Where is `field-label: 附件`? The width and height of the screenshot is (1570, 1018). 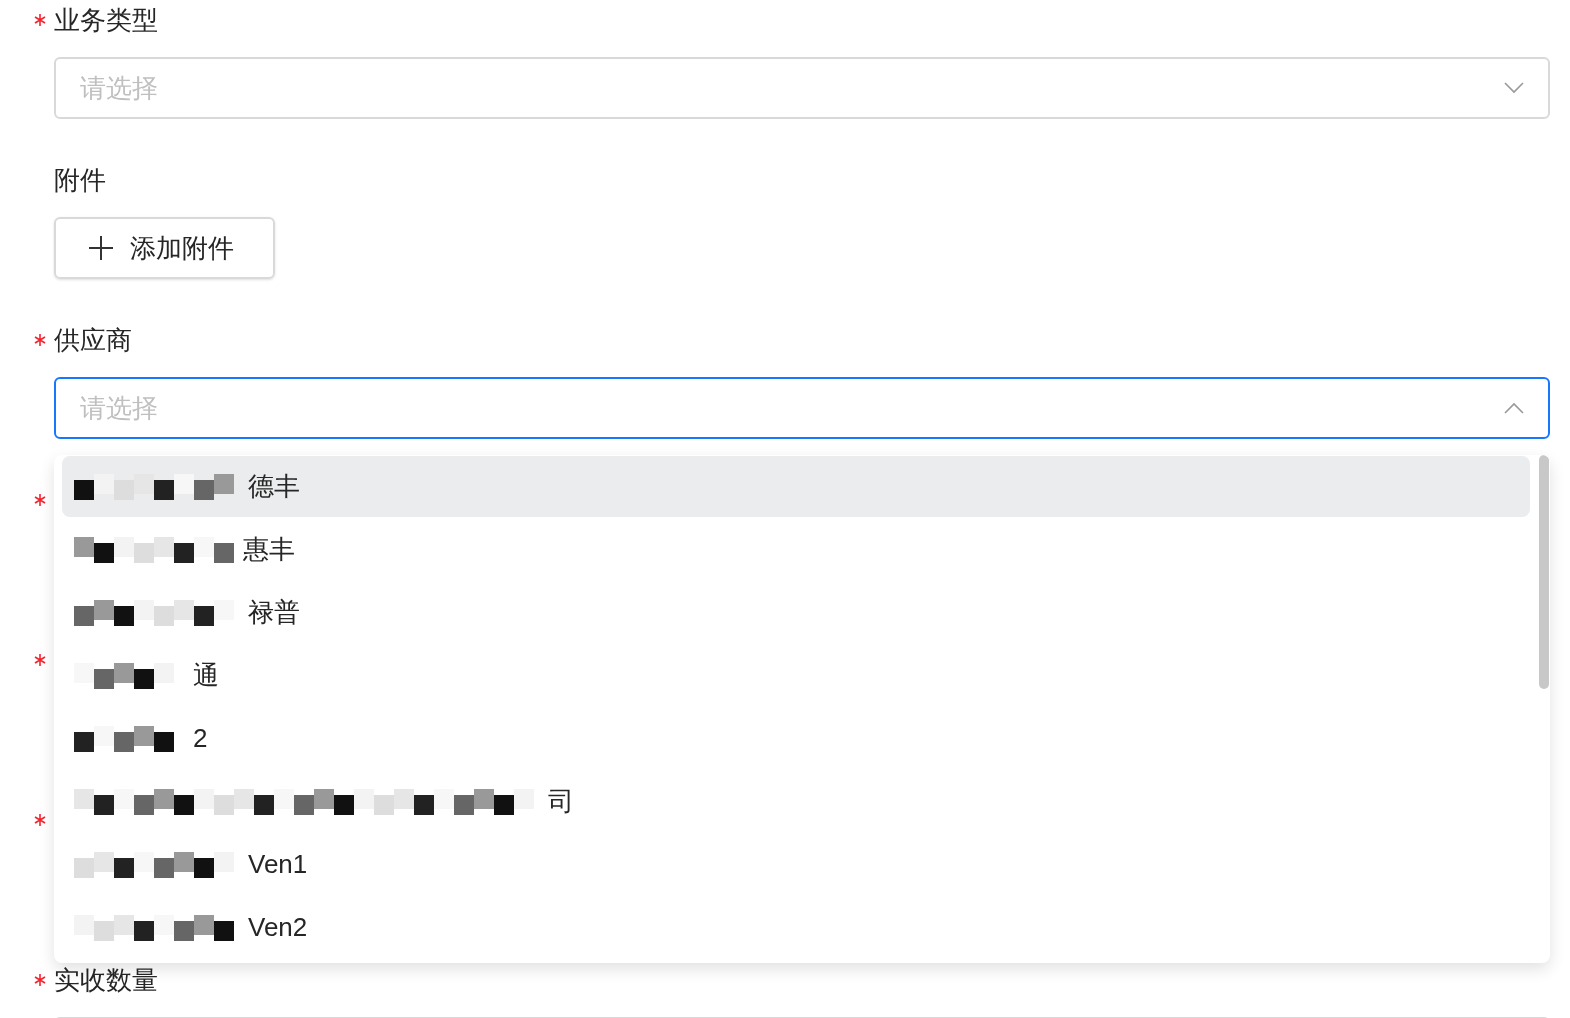 field-label: 附件 is located at coordinates (80, 180).